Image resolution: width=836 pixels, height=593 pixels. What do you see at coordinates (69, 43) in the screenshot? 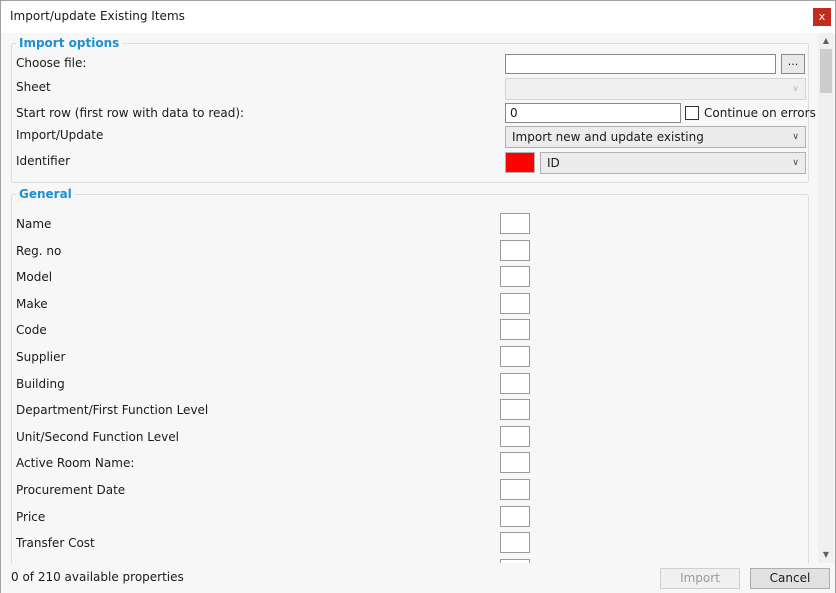
I see `import-options-legend: Import options` at bounding box center [69, 43].